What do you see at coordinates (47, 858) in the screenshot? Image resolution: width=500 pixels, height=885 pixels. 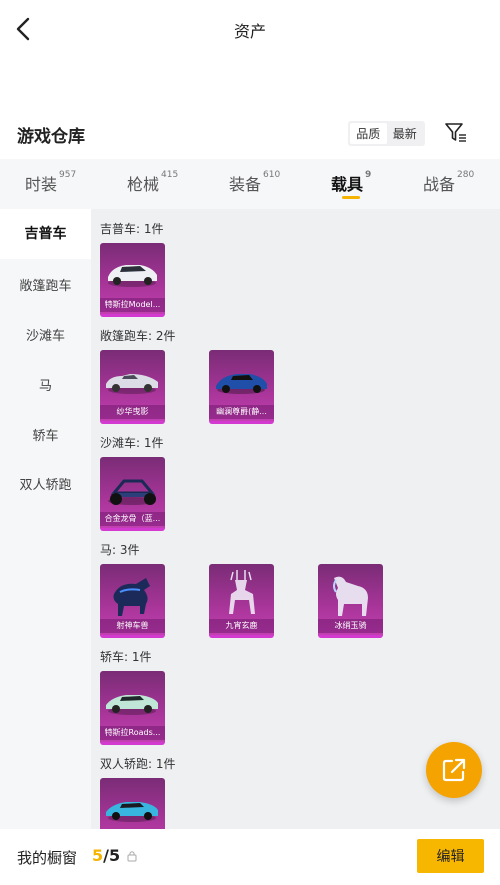 I see `showcase-label: 我的橱窗` at bounding box center [47, 858].